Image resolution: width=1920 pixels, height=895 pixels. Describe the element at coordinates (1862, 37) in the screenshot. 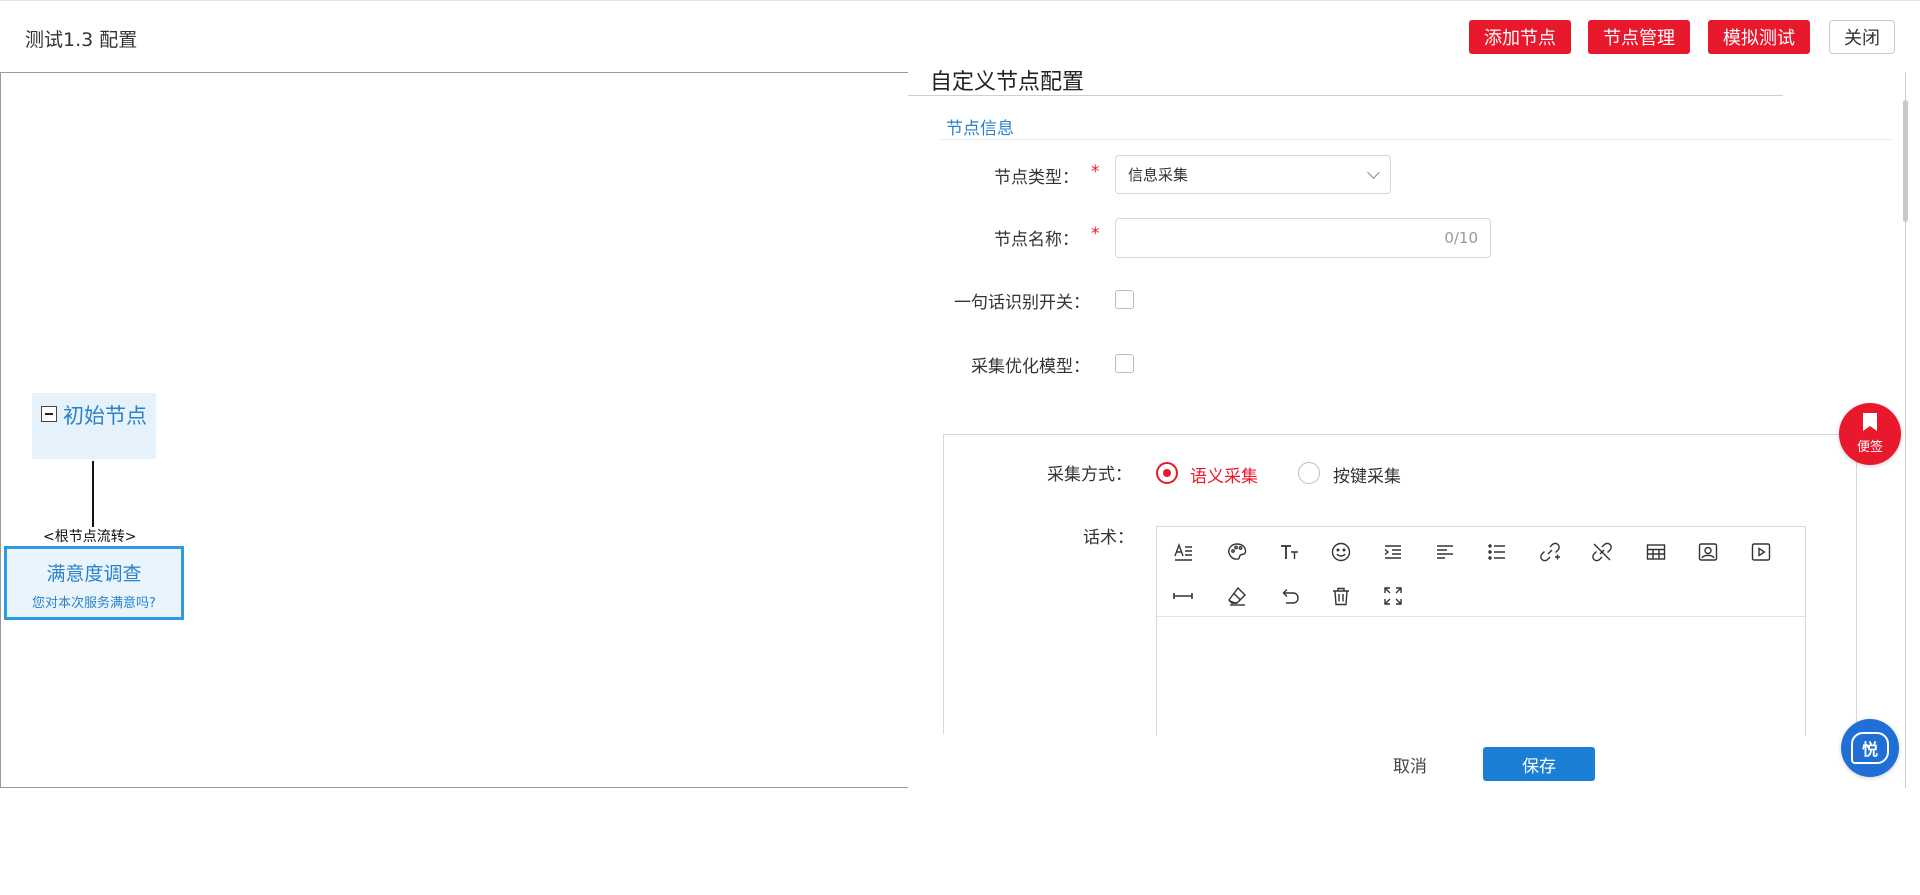

I see `close-button: 关闭` at that location.